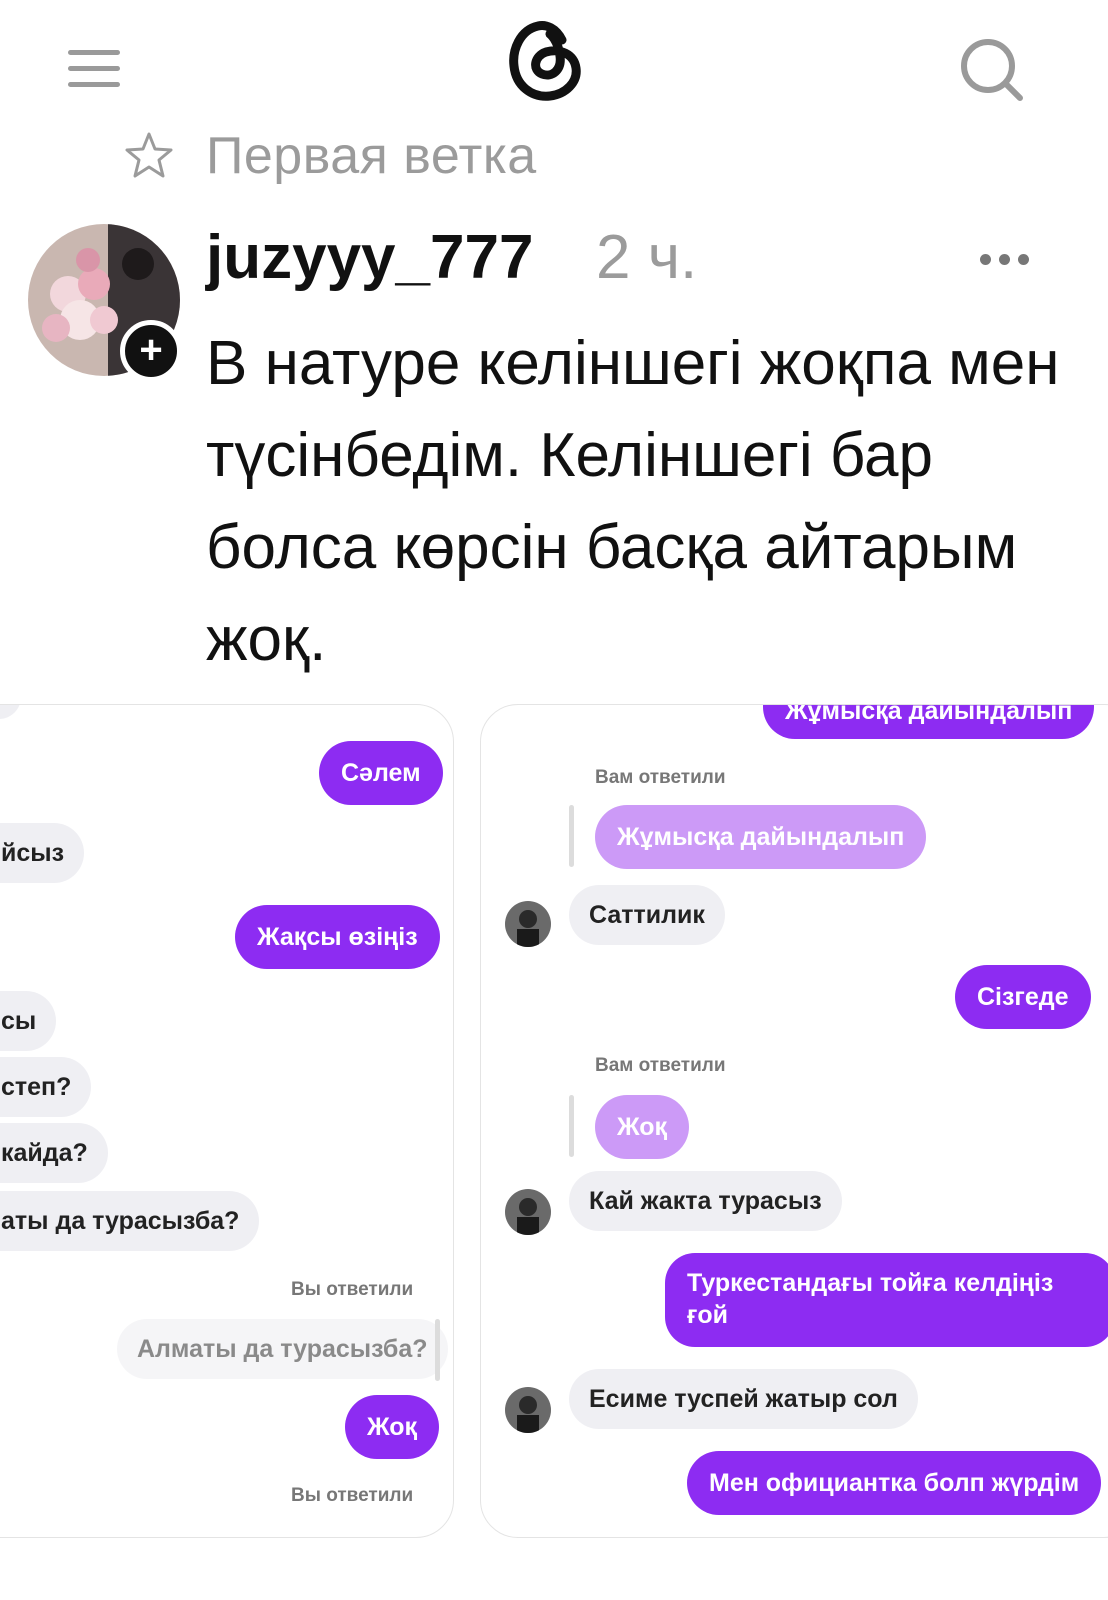 This screenshot has width=1108, height=1600. Describe the element at coordinates (149, 156) in the screenshot. I see `star-outline-icon` at that location.